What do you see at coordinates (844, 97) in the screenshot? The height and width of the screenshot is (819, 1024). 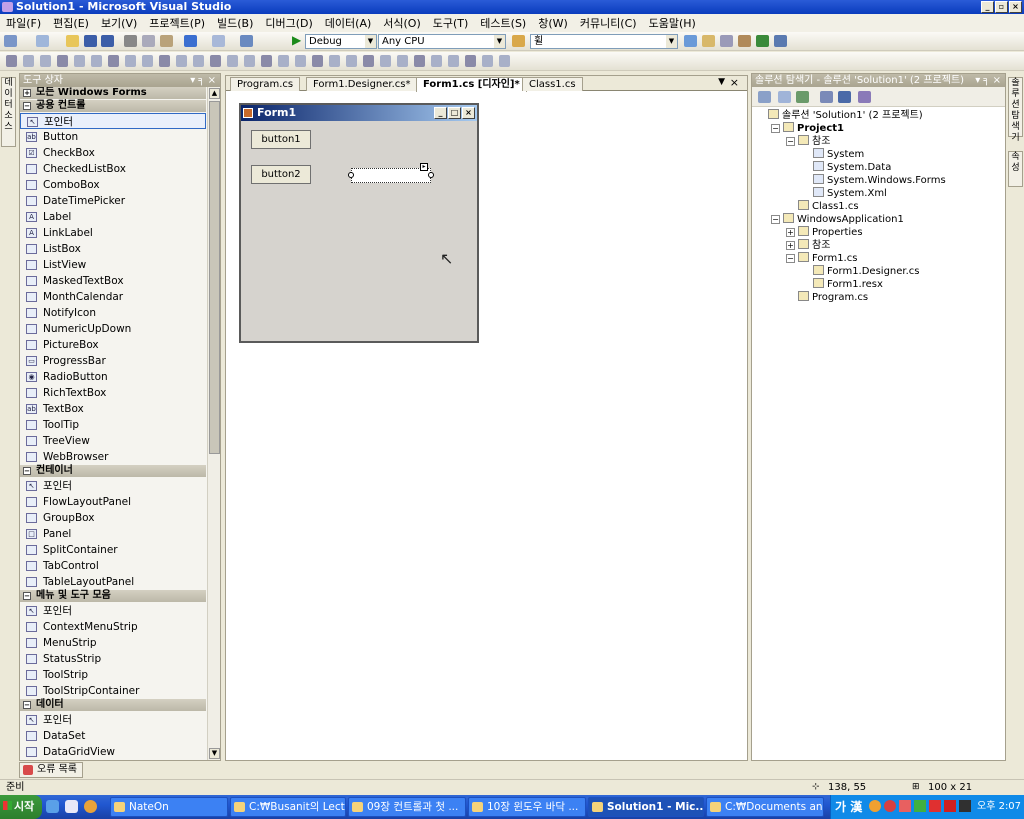 I see `view-designer-icon` at bounding box center [844, 97].